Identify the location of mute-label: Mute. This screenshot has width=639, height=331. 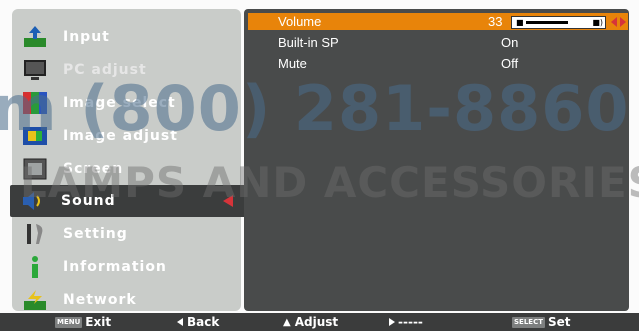
(292, 63).